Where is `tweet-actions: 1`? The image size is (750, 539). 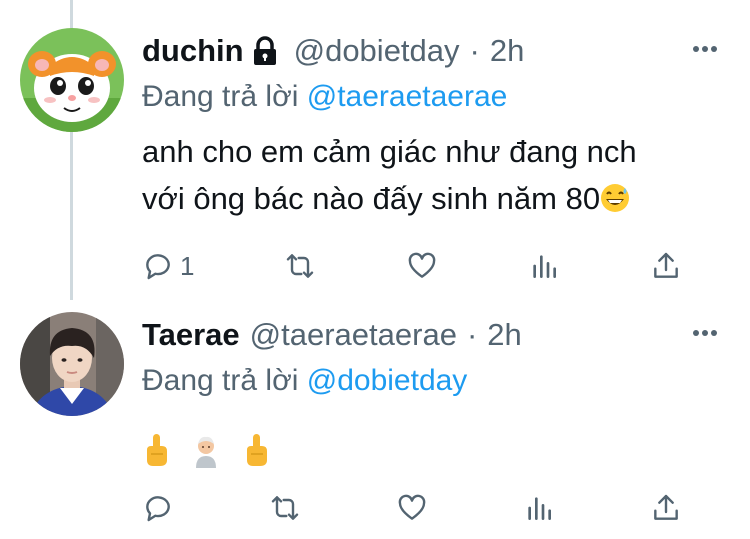 tweet-actions: 1 is located at coordinates (412, 266).